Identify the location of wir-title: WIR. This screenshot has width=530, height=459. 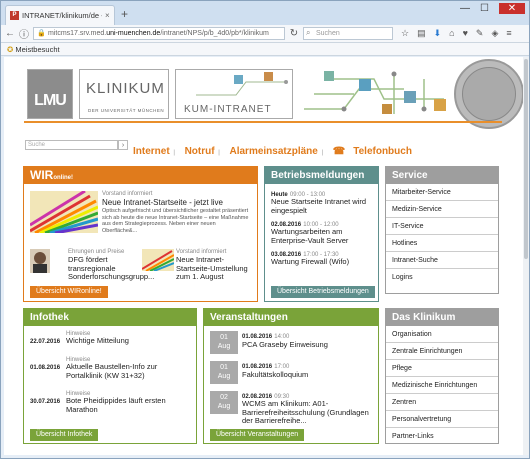
(42, 175).